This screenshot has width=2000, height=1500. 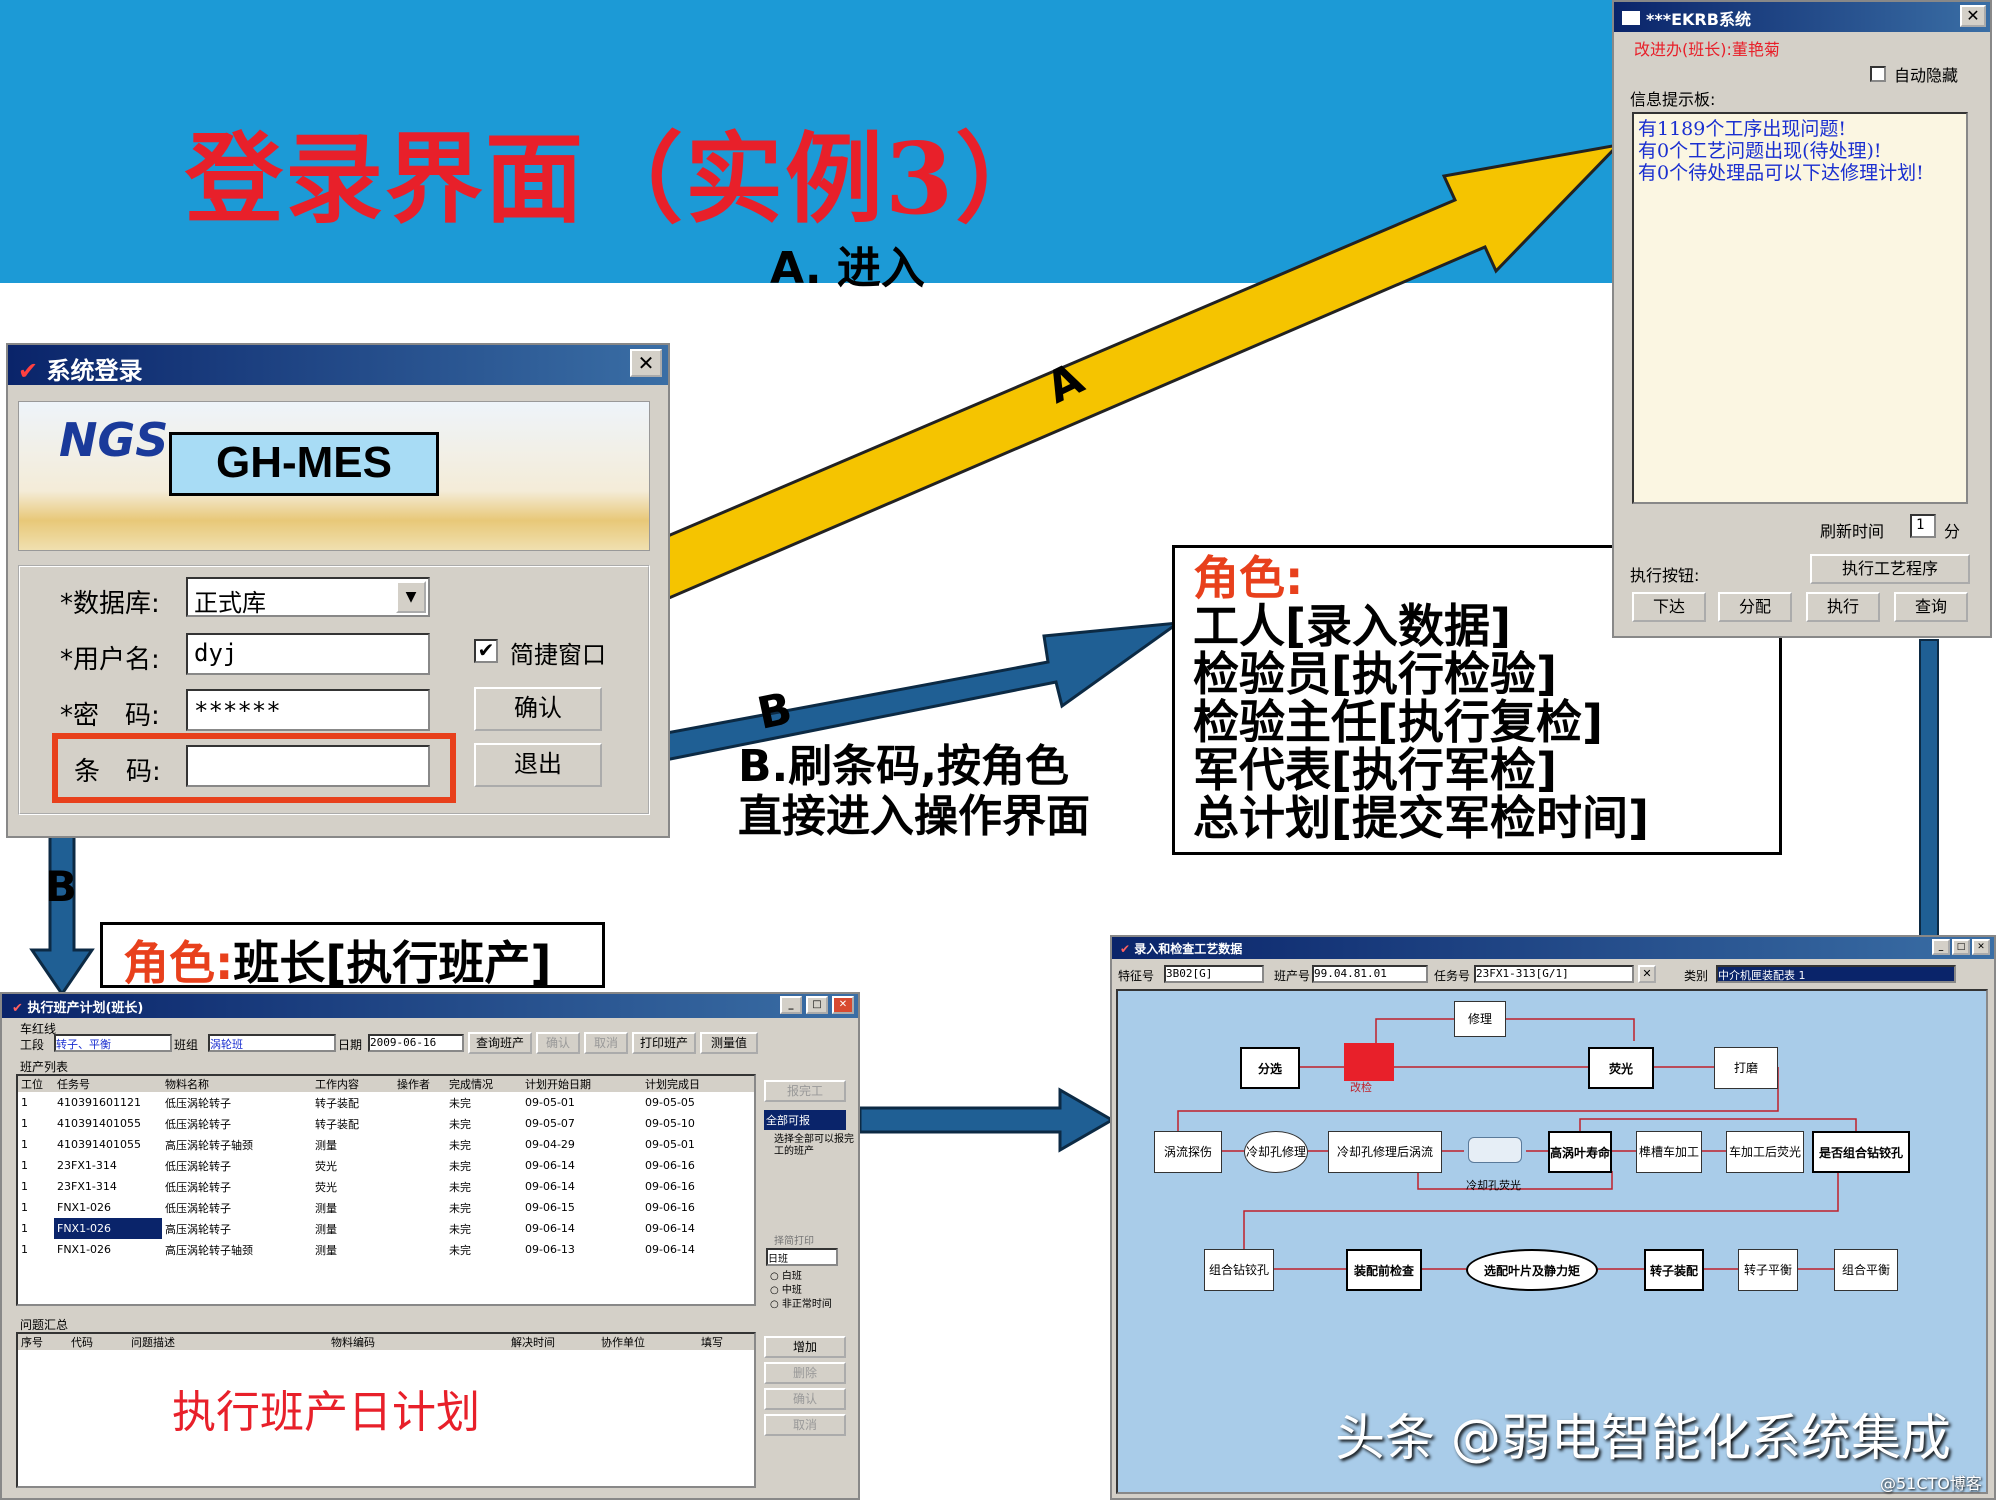 What do you see at coordinates (386, 1228) in the screenshot?
I see `table-row: 1 FNX1-026 高压涡轮转子 测量 未完 09-06-14 09-06-14` at bounding box center [386, 1228].